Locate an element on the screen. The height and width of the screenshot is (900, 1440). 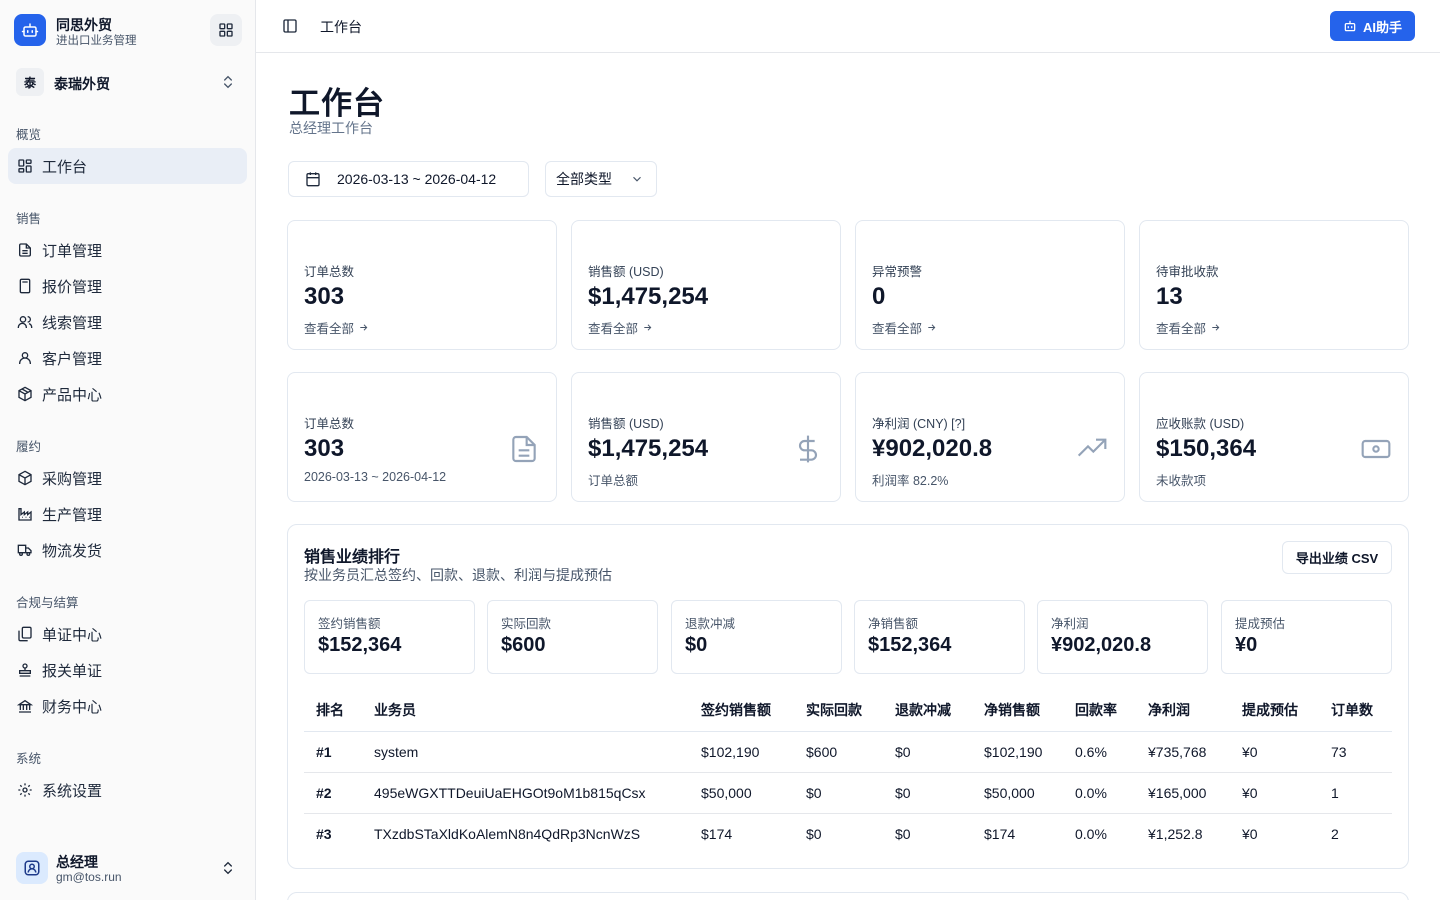
sidebar-item-label: 产品中心 is located at coordinates (72, 395).